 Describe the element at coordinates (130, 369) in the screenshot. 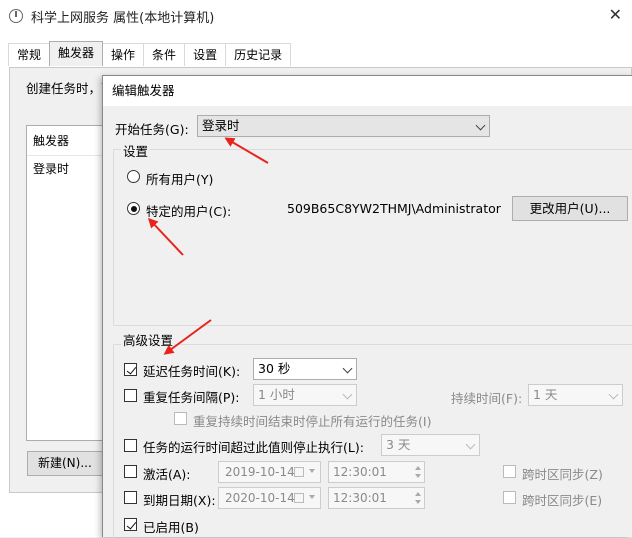

I see `delay-checkbox` at that location.